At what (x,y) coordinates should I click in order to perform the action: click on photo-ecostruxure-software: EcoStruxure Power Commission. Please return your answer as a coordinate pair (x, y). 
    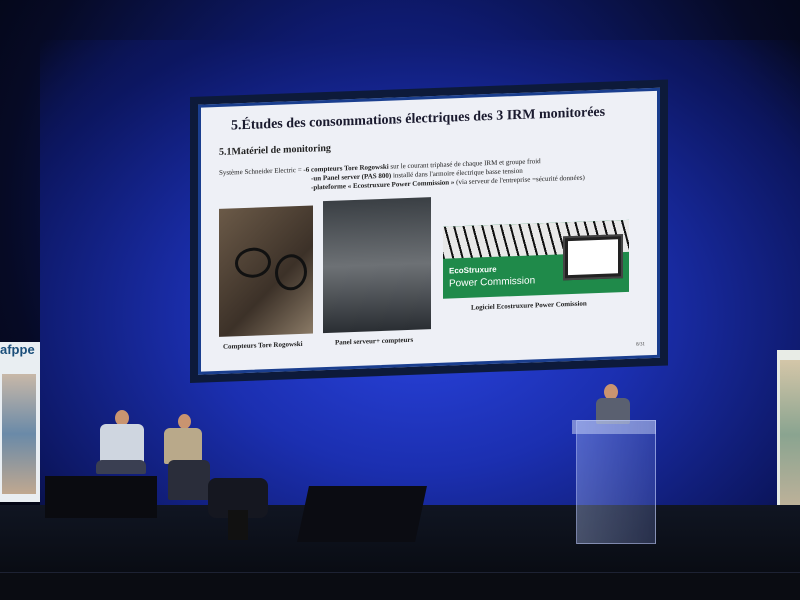
    Looking at the image, I should click on (536, 259).